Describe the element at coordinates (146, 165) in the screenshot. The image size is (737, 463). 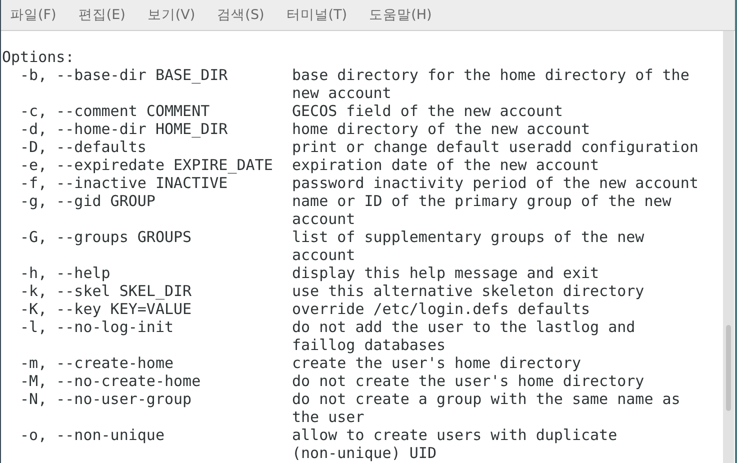
I see `option-name: -e, --expiredate EXPIRE_DATE` at that location.